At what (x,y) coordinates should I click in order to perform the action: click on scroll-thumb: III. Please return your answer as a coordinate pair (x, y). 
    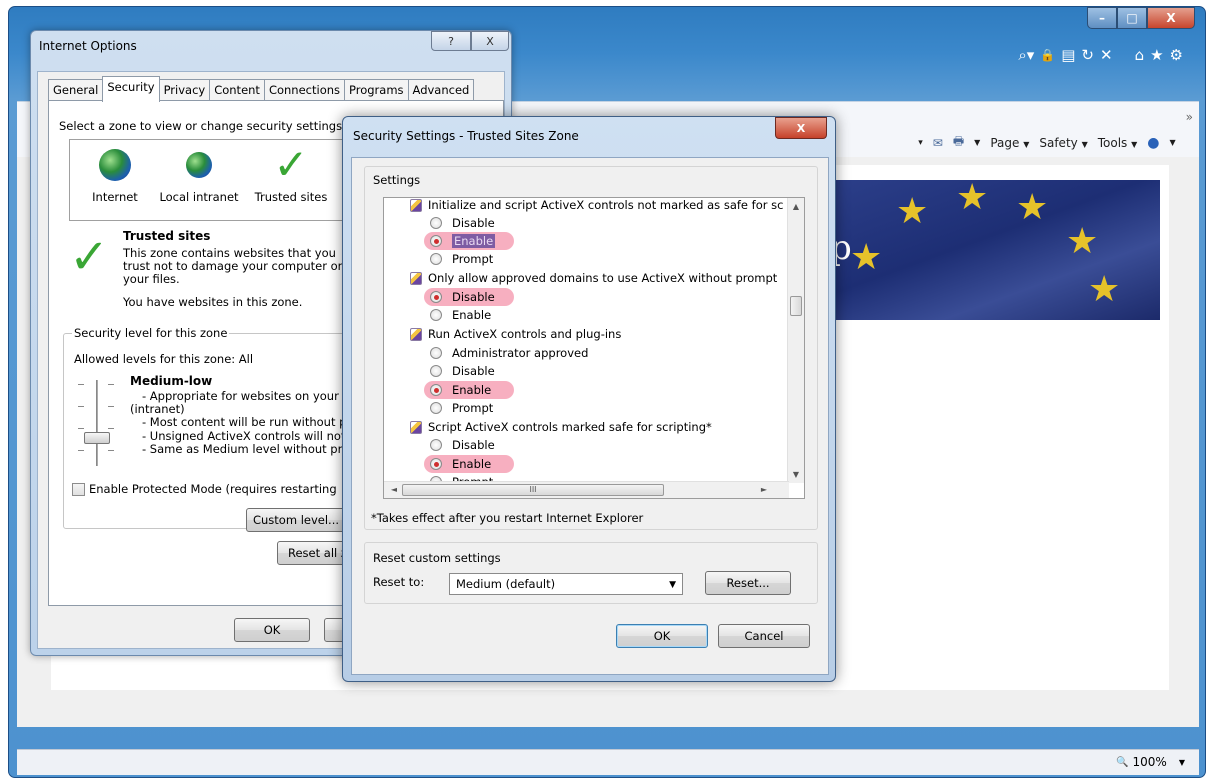
    Looking at the image, I should click on (533, 490).